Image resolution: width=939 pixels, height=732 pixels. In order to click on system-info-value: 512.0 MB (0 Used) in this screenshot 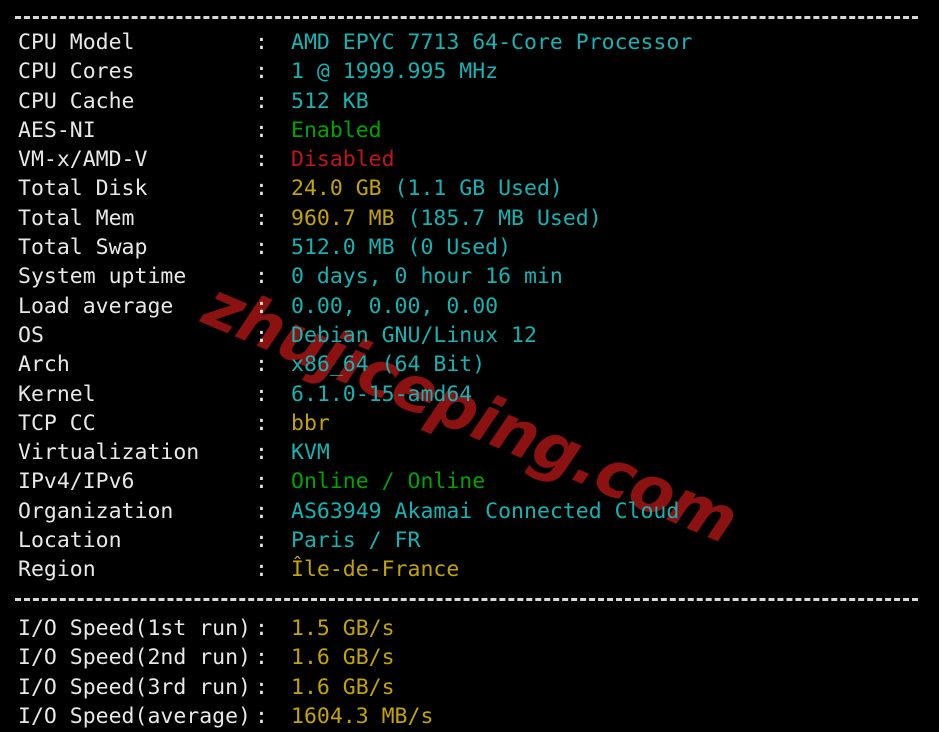, I will do `click(401, 248)`.